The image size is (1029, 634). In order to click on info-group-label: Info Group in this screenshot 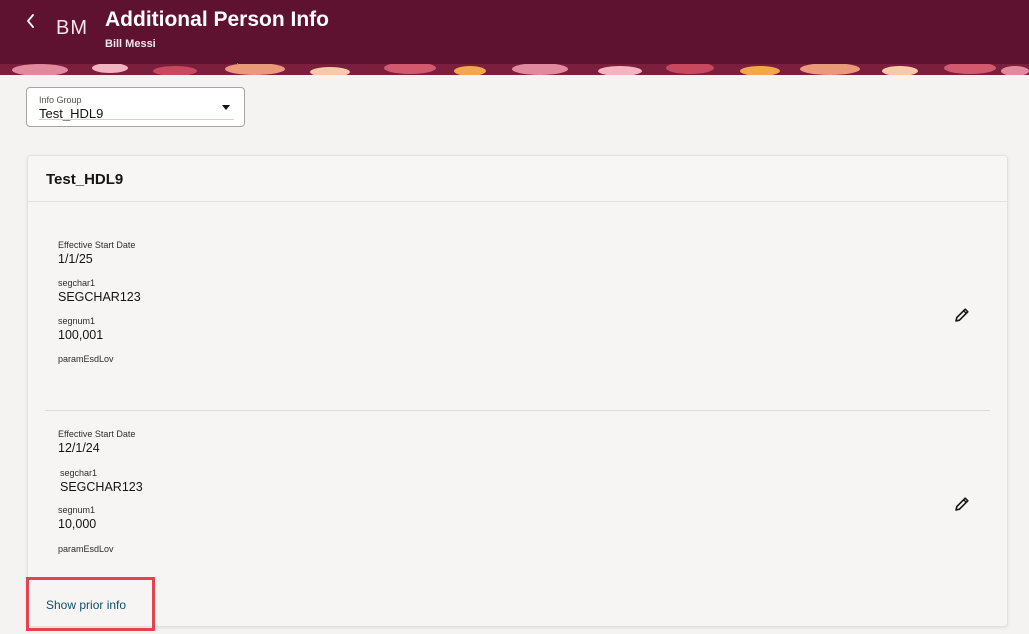, I will do `click(60, 100)`.